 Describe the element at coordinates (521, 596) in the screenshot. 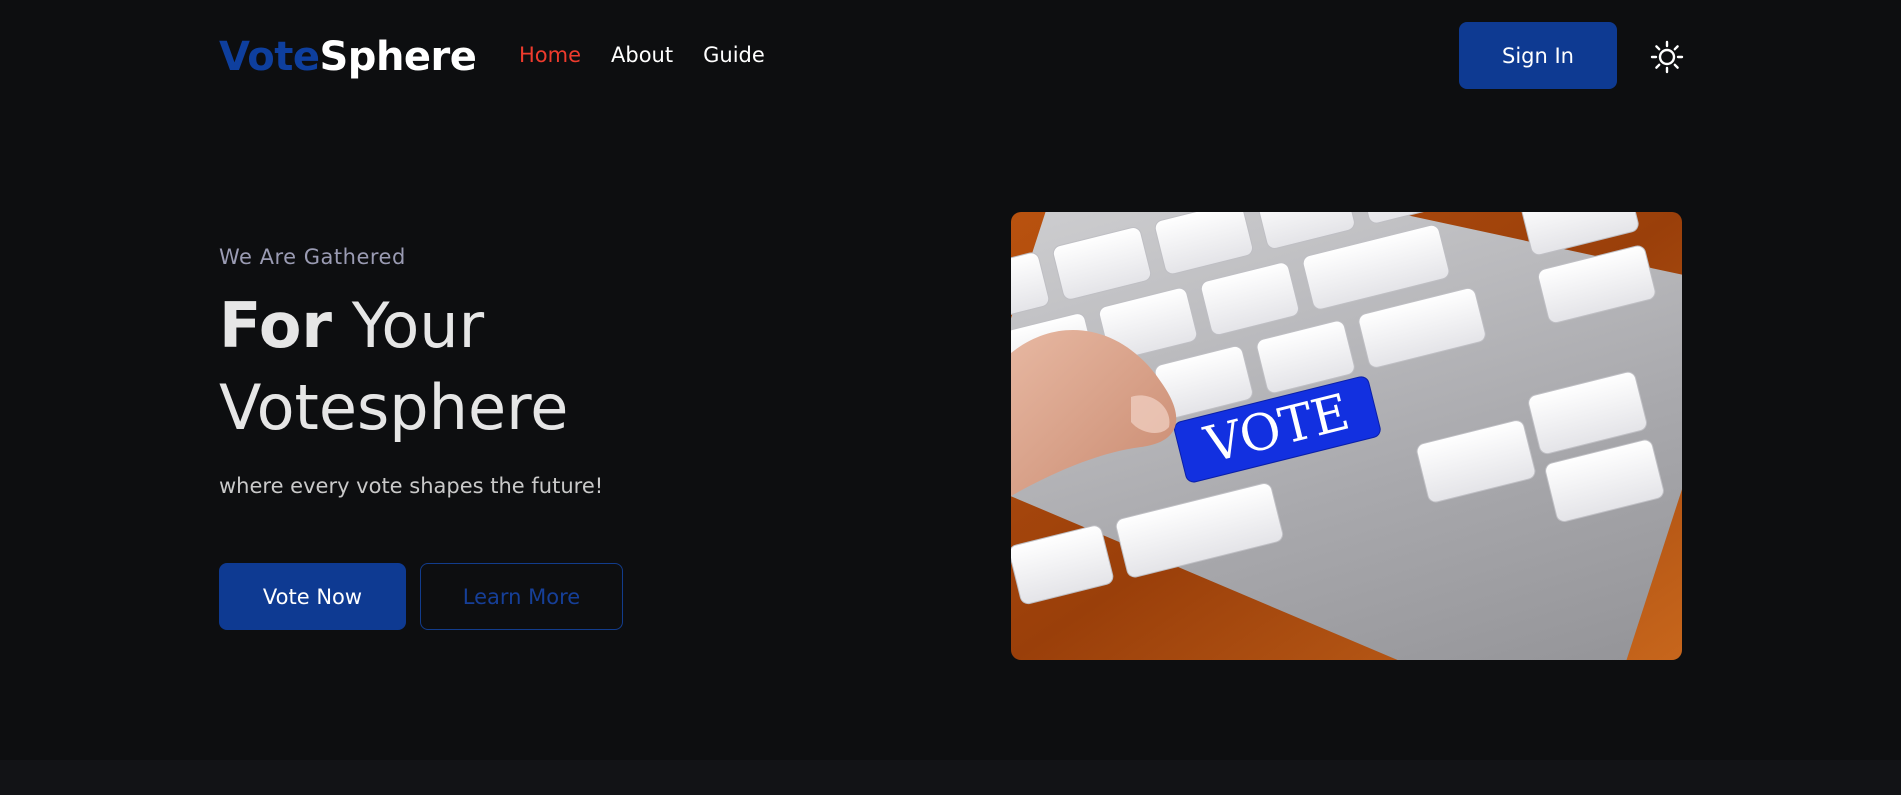

I see `learn-more-button: Learn More` at that location.